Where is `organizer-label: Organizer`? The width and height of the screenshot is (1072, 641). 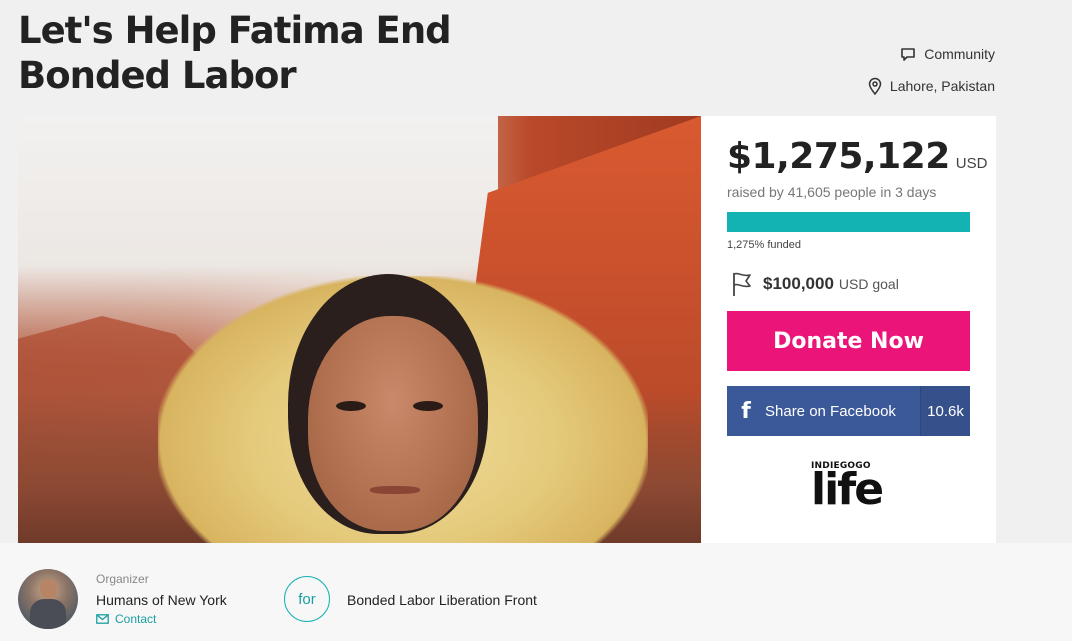
organizer-label: Organizer is located at coordinates (122, 579).